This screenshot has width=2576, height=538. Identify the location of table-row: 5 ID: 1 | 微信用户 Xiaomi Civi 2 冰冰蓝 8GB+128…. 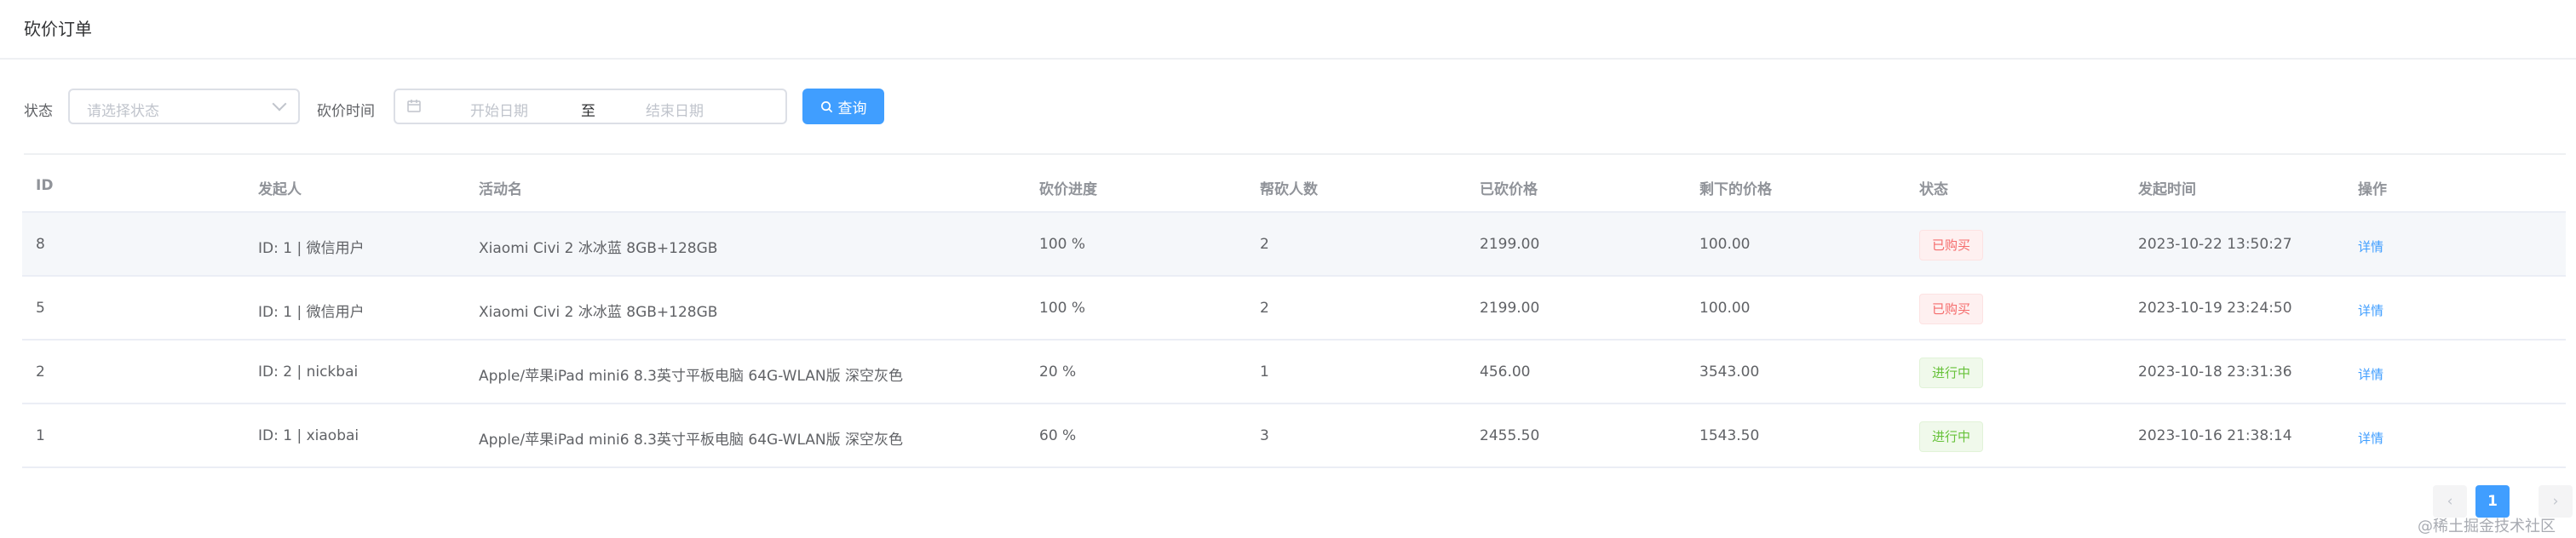
(1294, 309).